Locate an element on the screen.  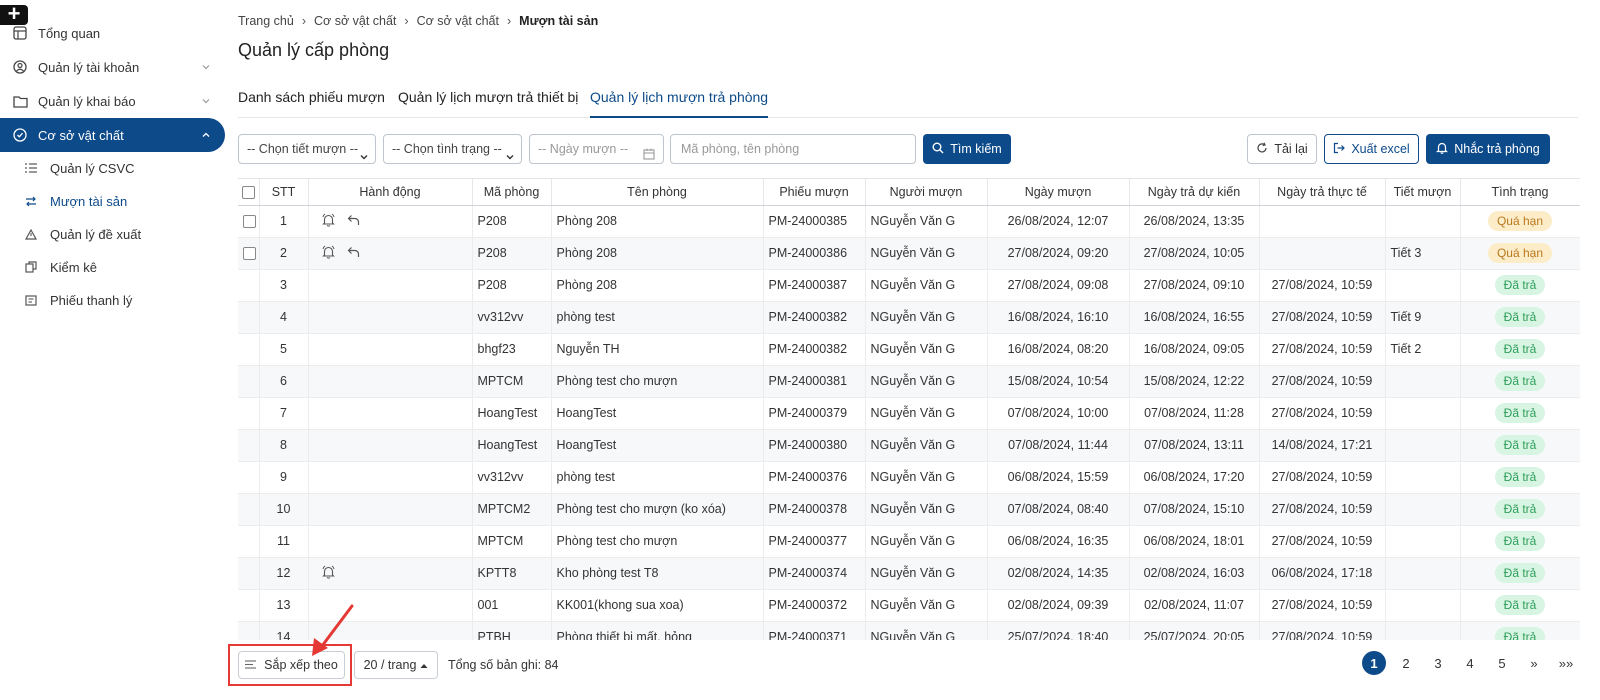
sidebar-item-declarations: Quản lý khai báo is located at coordinates (112, 101).